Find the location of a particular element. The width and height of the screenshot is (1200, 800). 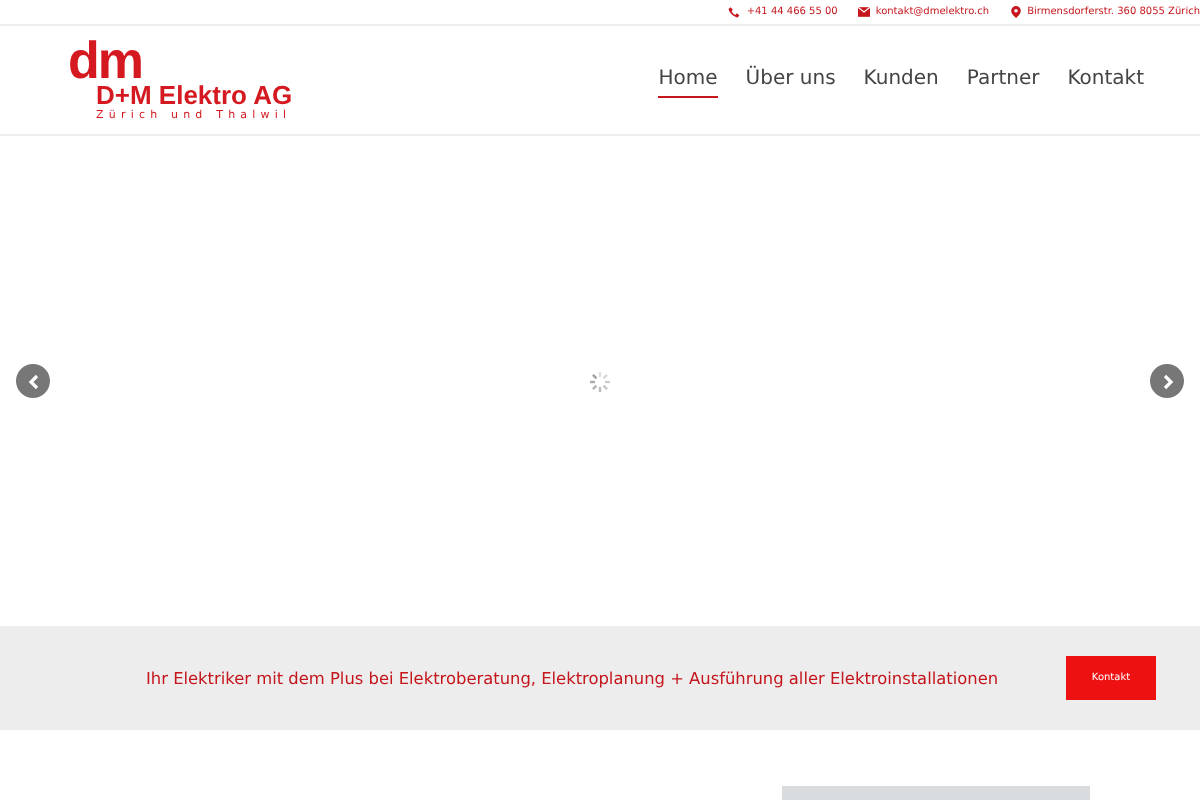

phone-icon is located at coordinates (734, 12).